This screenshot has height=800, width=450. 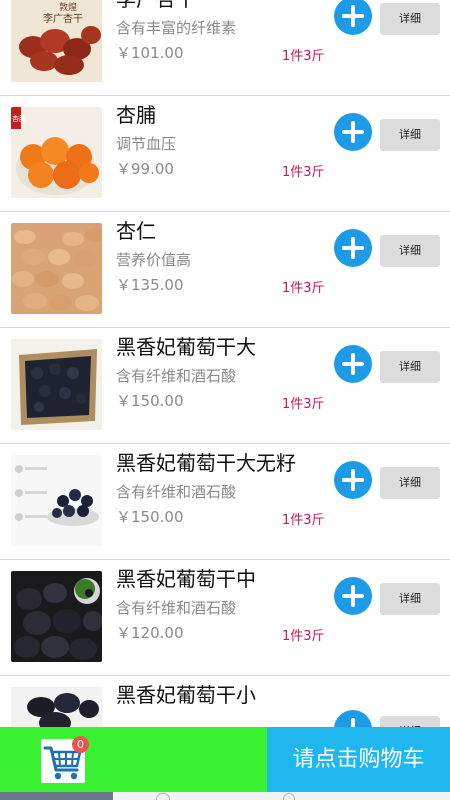 What do you see at coordinates (133, 759) in the screenshot?
I see `cart-area: 0` at bounding box center [133, 759].